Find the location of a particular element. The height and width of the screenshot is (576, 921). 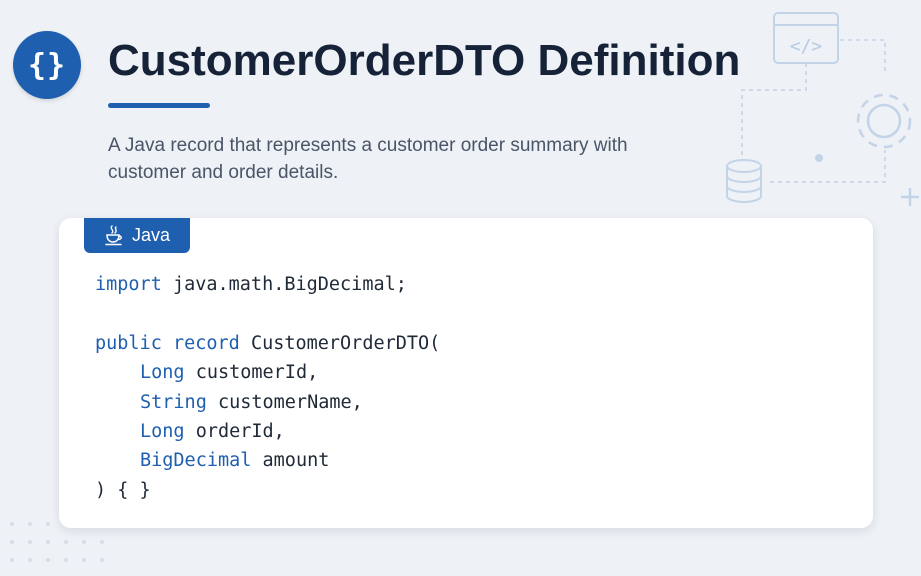

page-title: CustomerOrderDTO Definition is located at coordinates (424, 60).